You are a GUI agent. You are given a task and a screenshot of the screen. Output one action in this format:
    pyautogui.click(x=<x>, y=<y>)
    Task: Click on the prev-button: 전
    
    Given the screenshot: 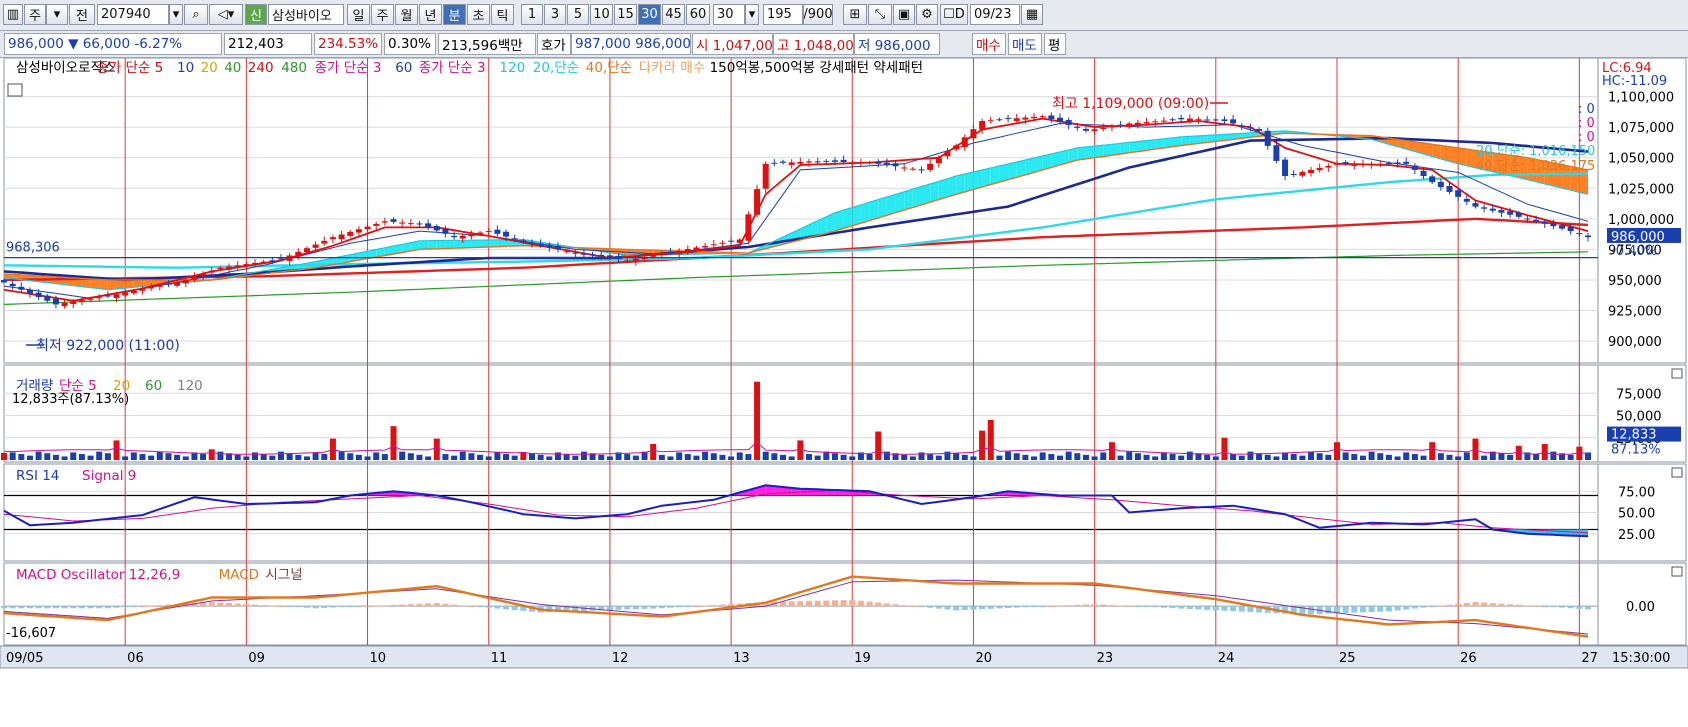 What is the action you would take?
    pyautogui.click(x=82, y=14)
    